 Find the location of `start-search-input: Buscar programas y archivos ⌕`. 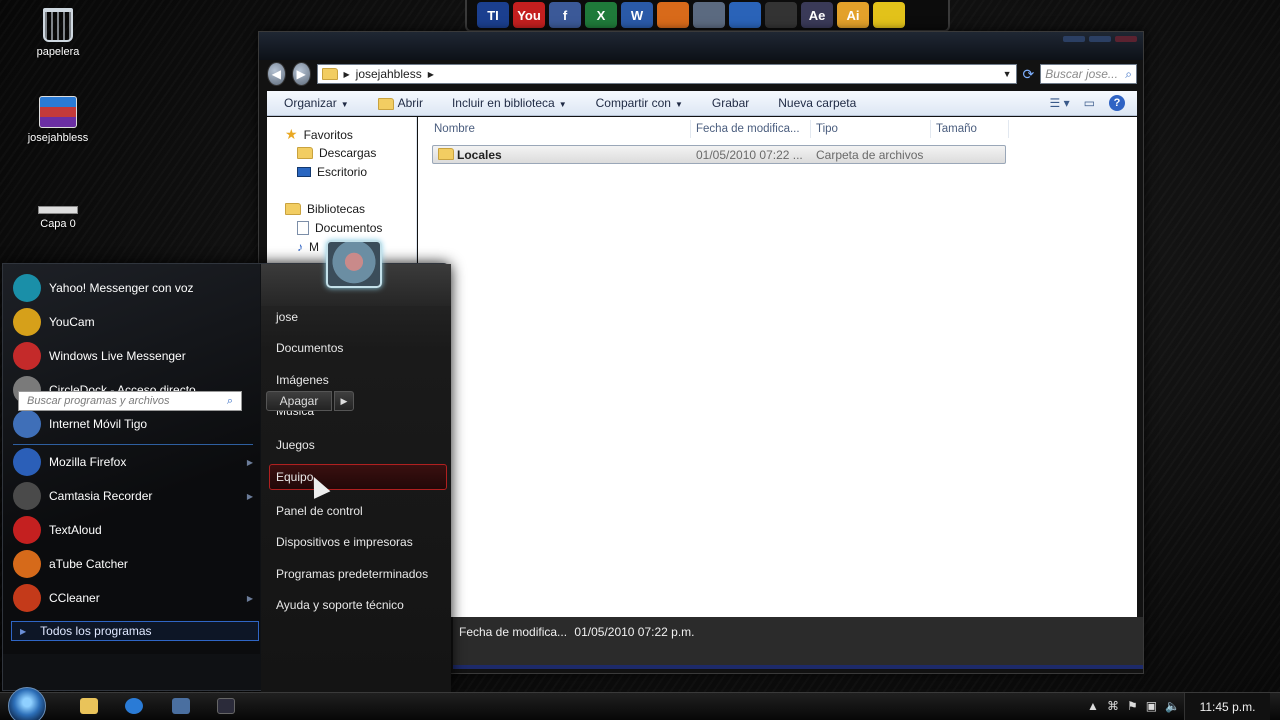

start-search-input: Buscar programas y archivos ⌕ is located at coordinates (130, 401).